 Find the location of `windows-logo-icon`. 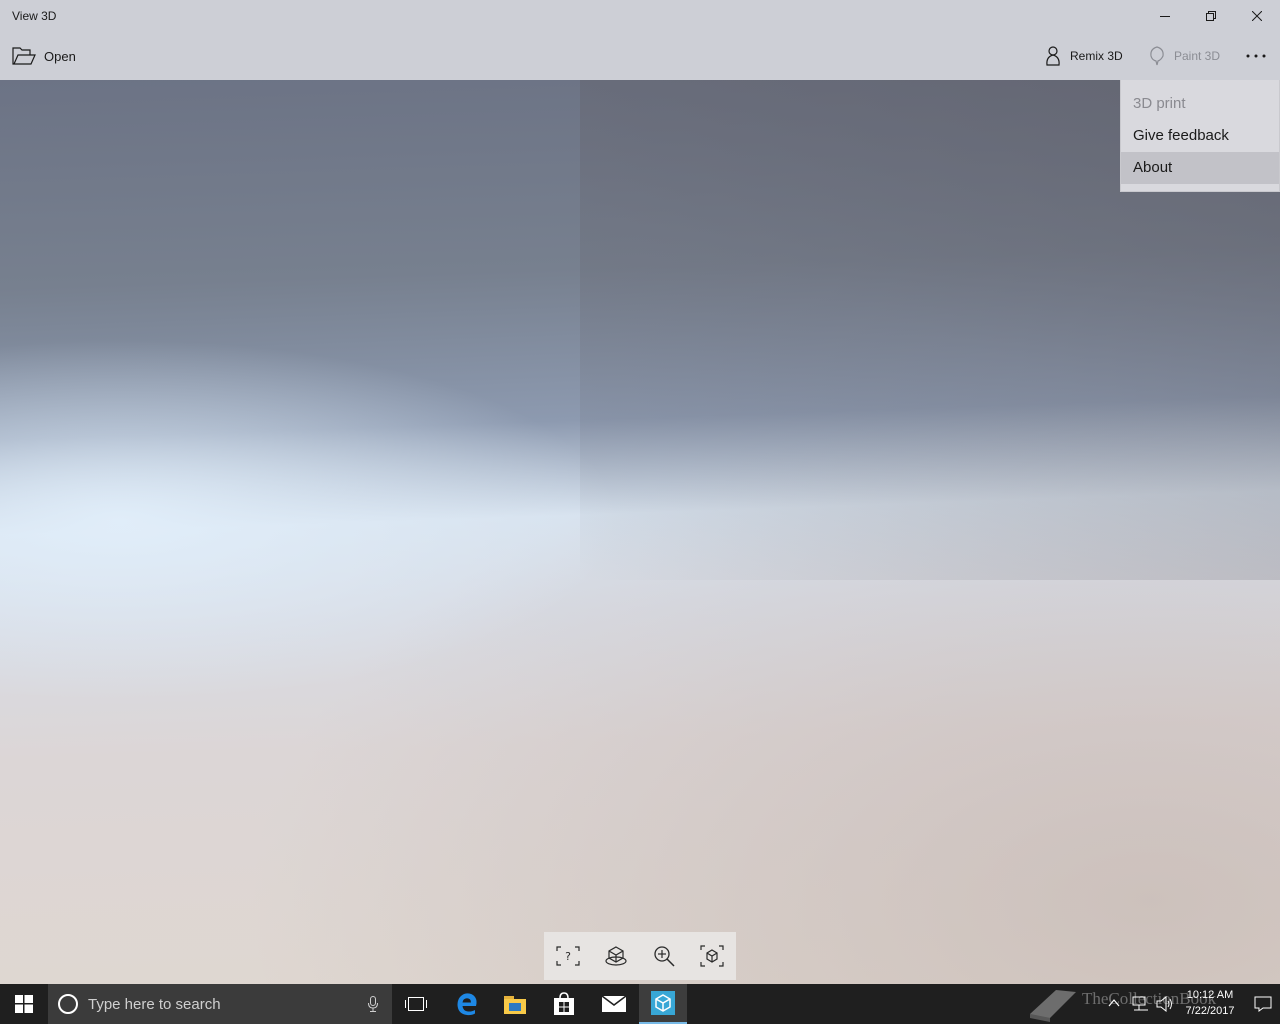

windows-logo-icon is located at coordinates (24, 1004).